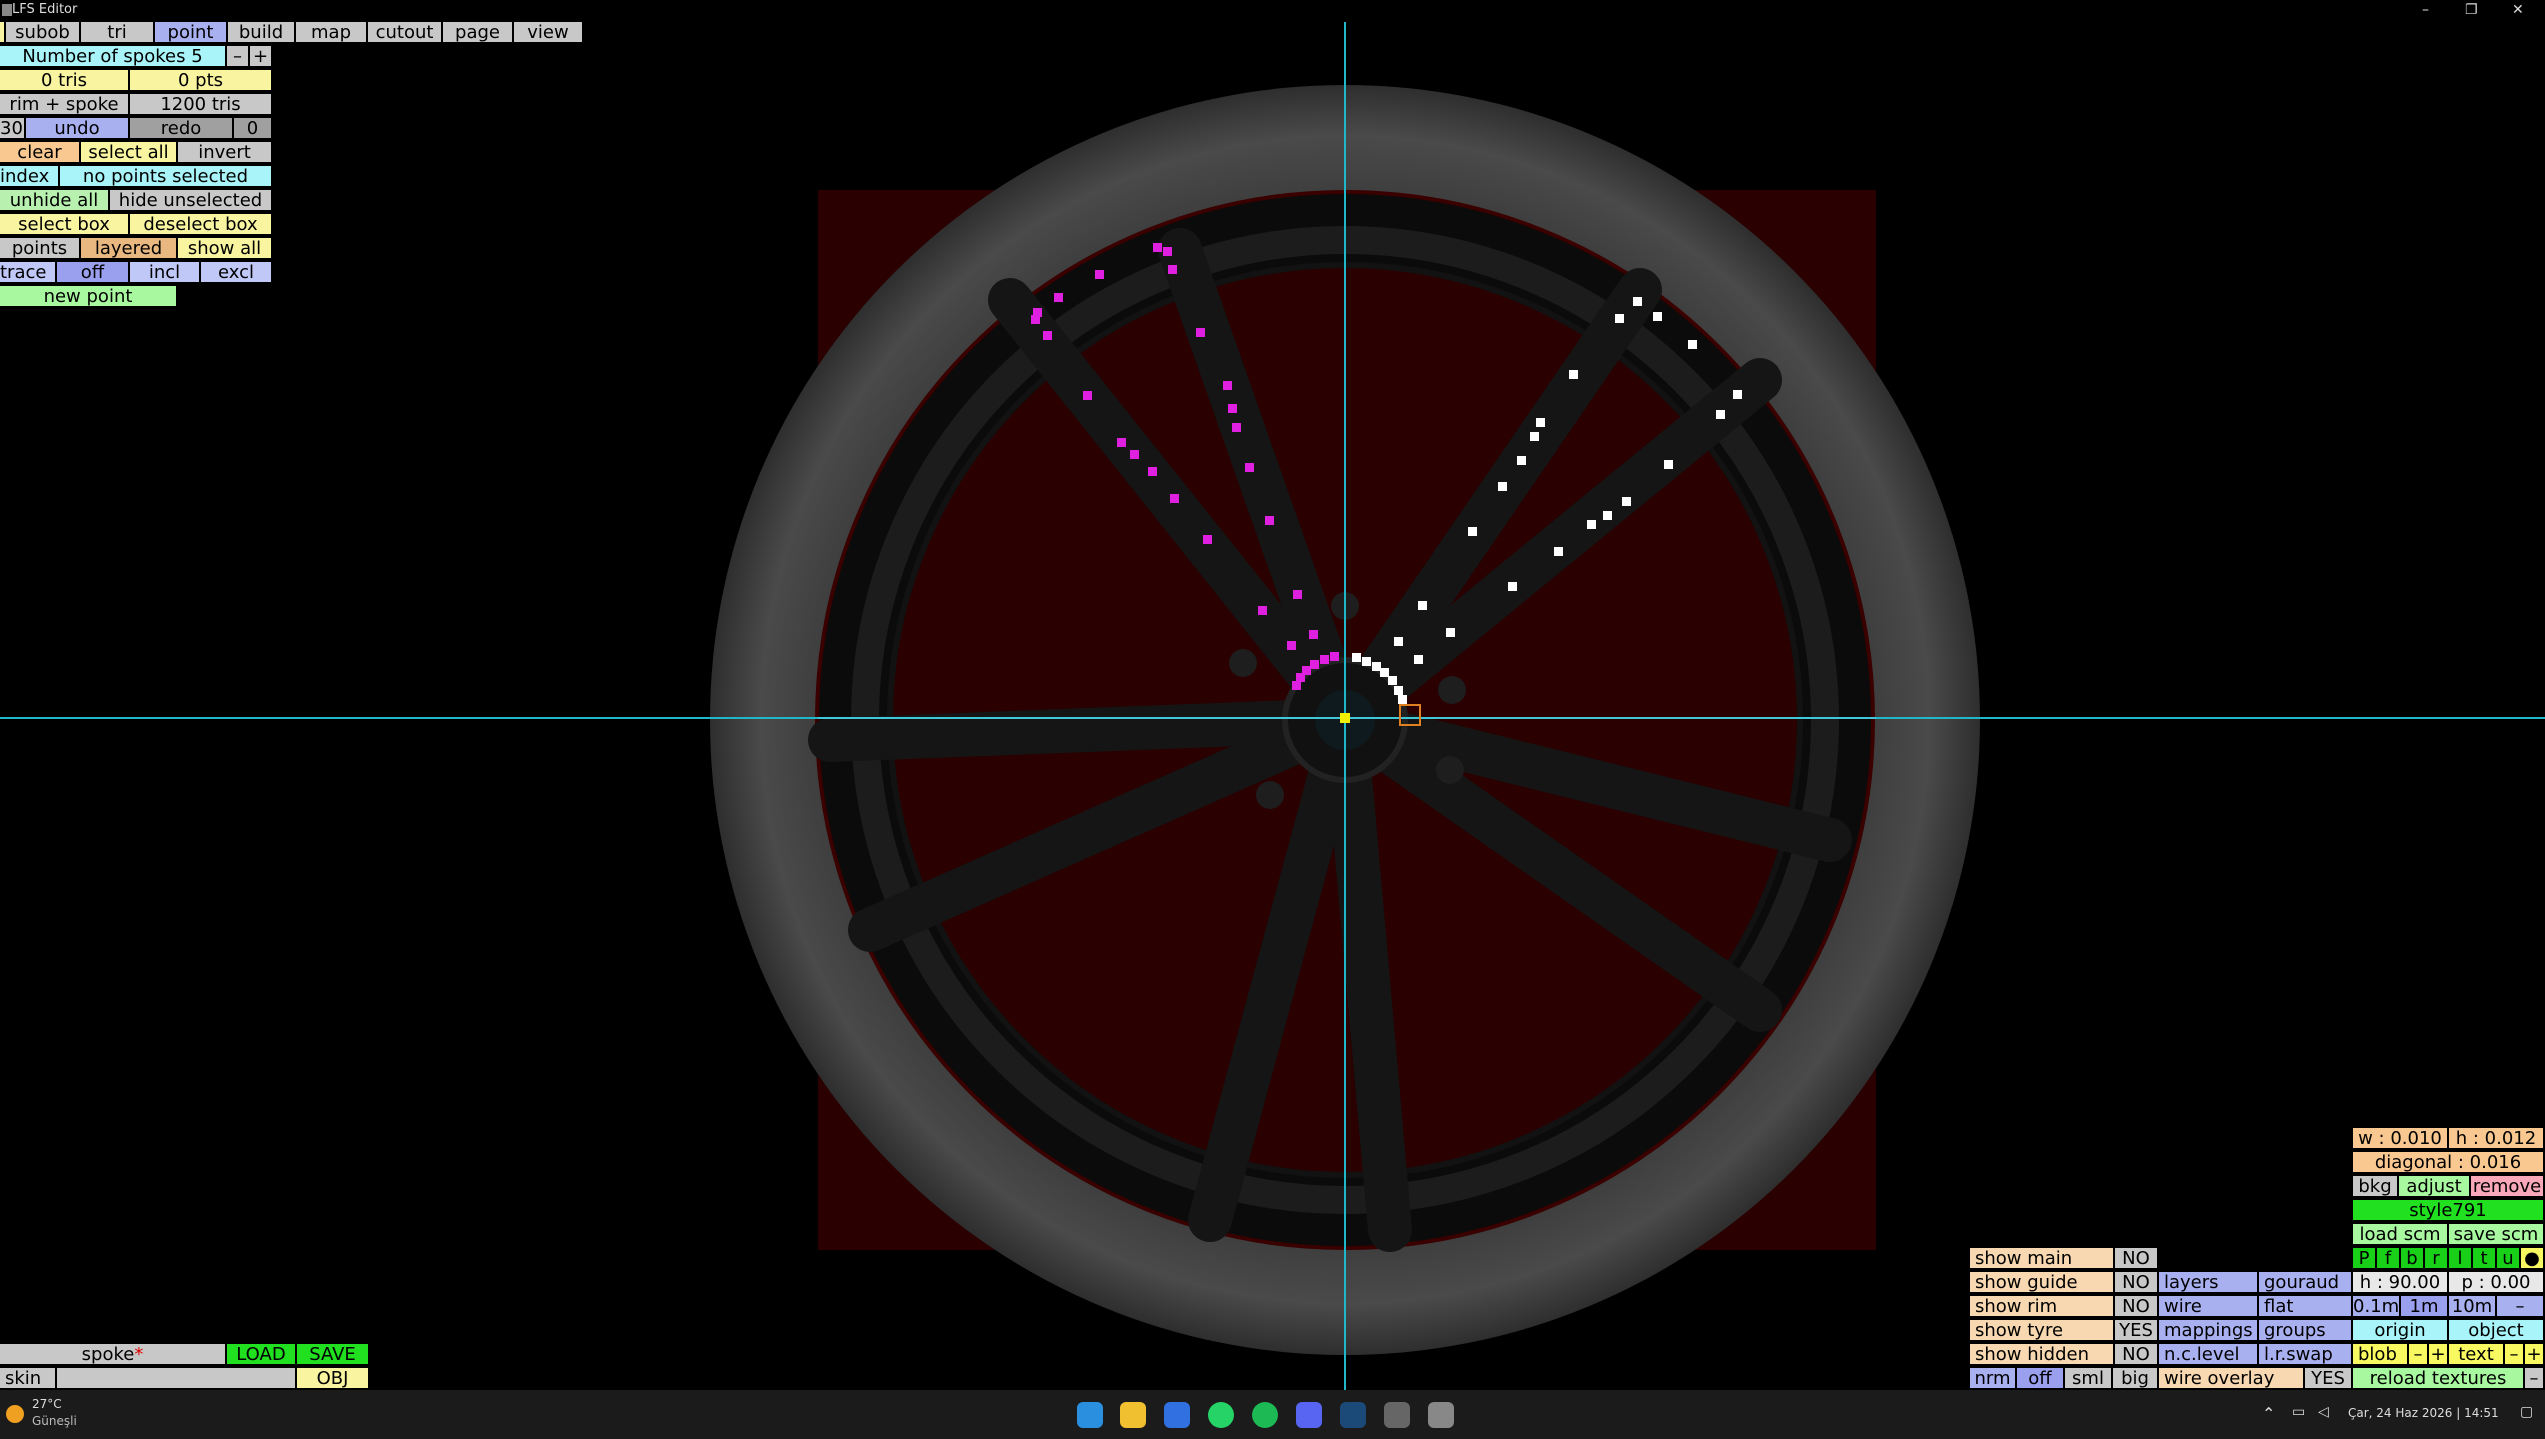  Describe the element at coordinates (2413, 1259) in the screenshot. I see `view-b-button: b` at that location.